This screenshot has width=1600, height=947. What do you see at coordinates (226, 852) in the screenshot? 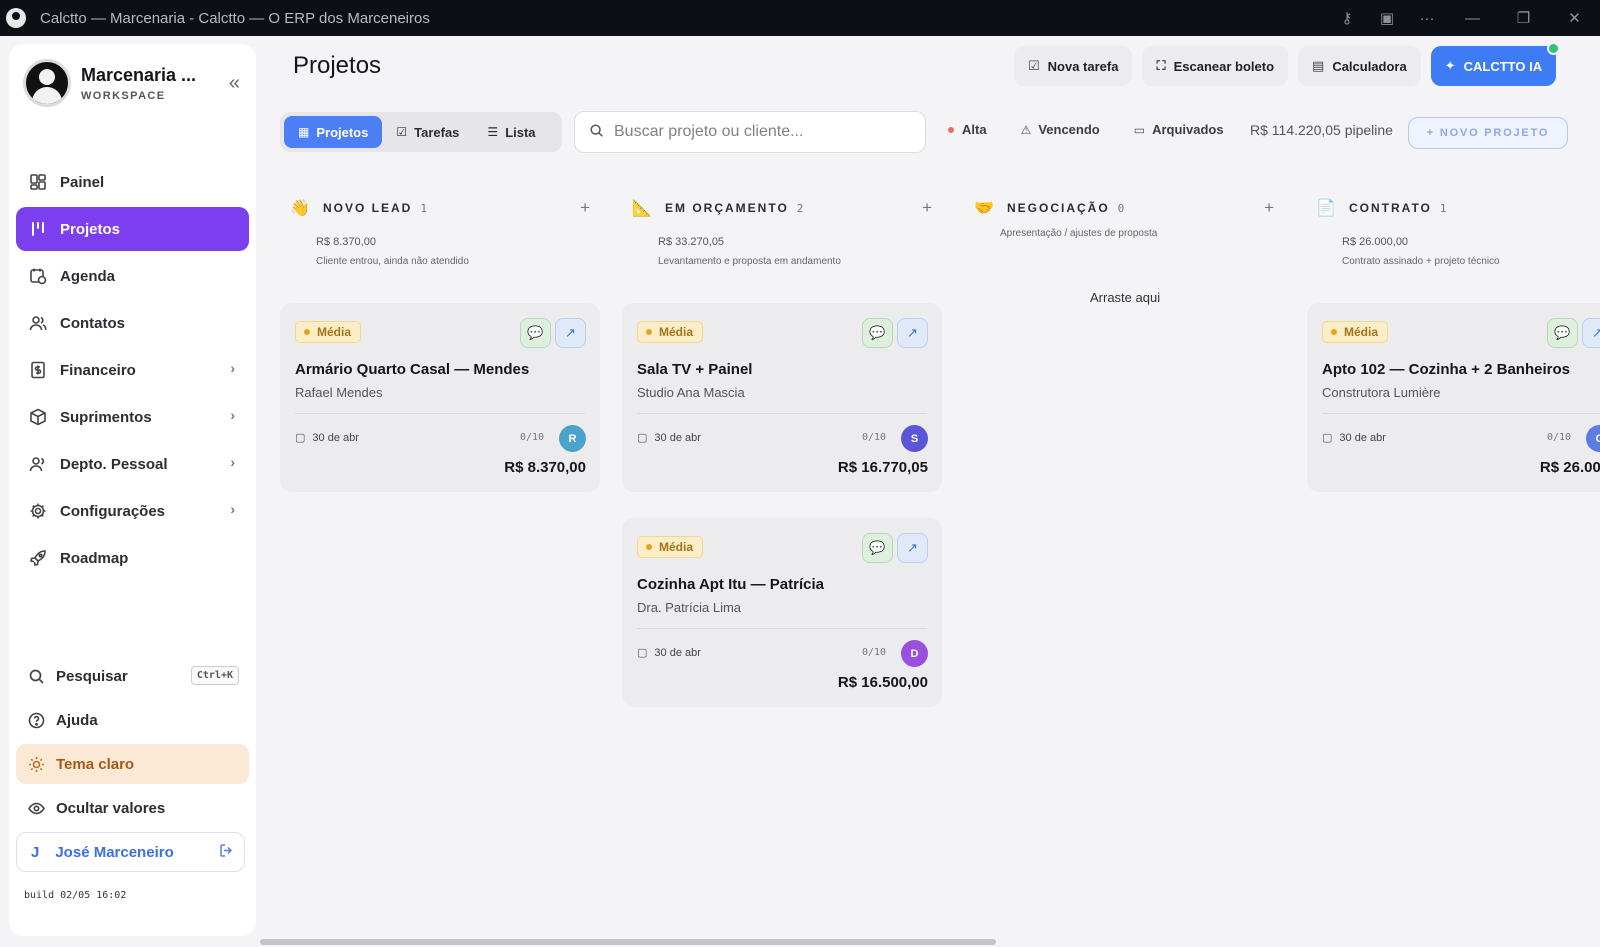
I see `logout-icon` at bounding box center [226, 852].